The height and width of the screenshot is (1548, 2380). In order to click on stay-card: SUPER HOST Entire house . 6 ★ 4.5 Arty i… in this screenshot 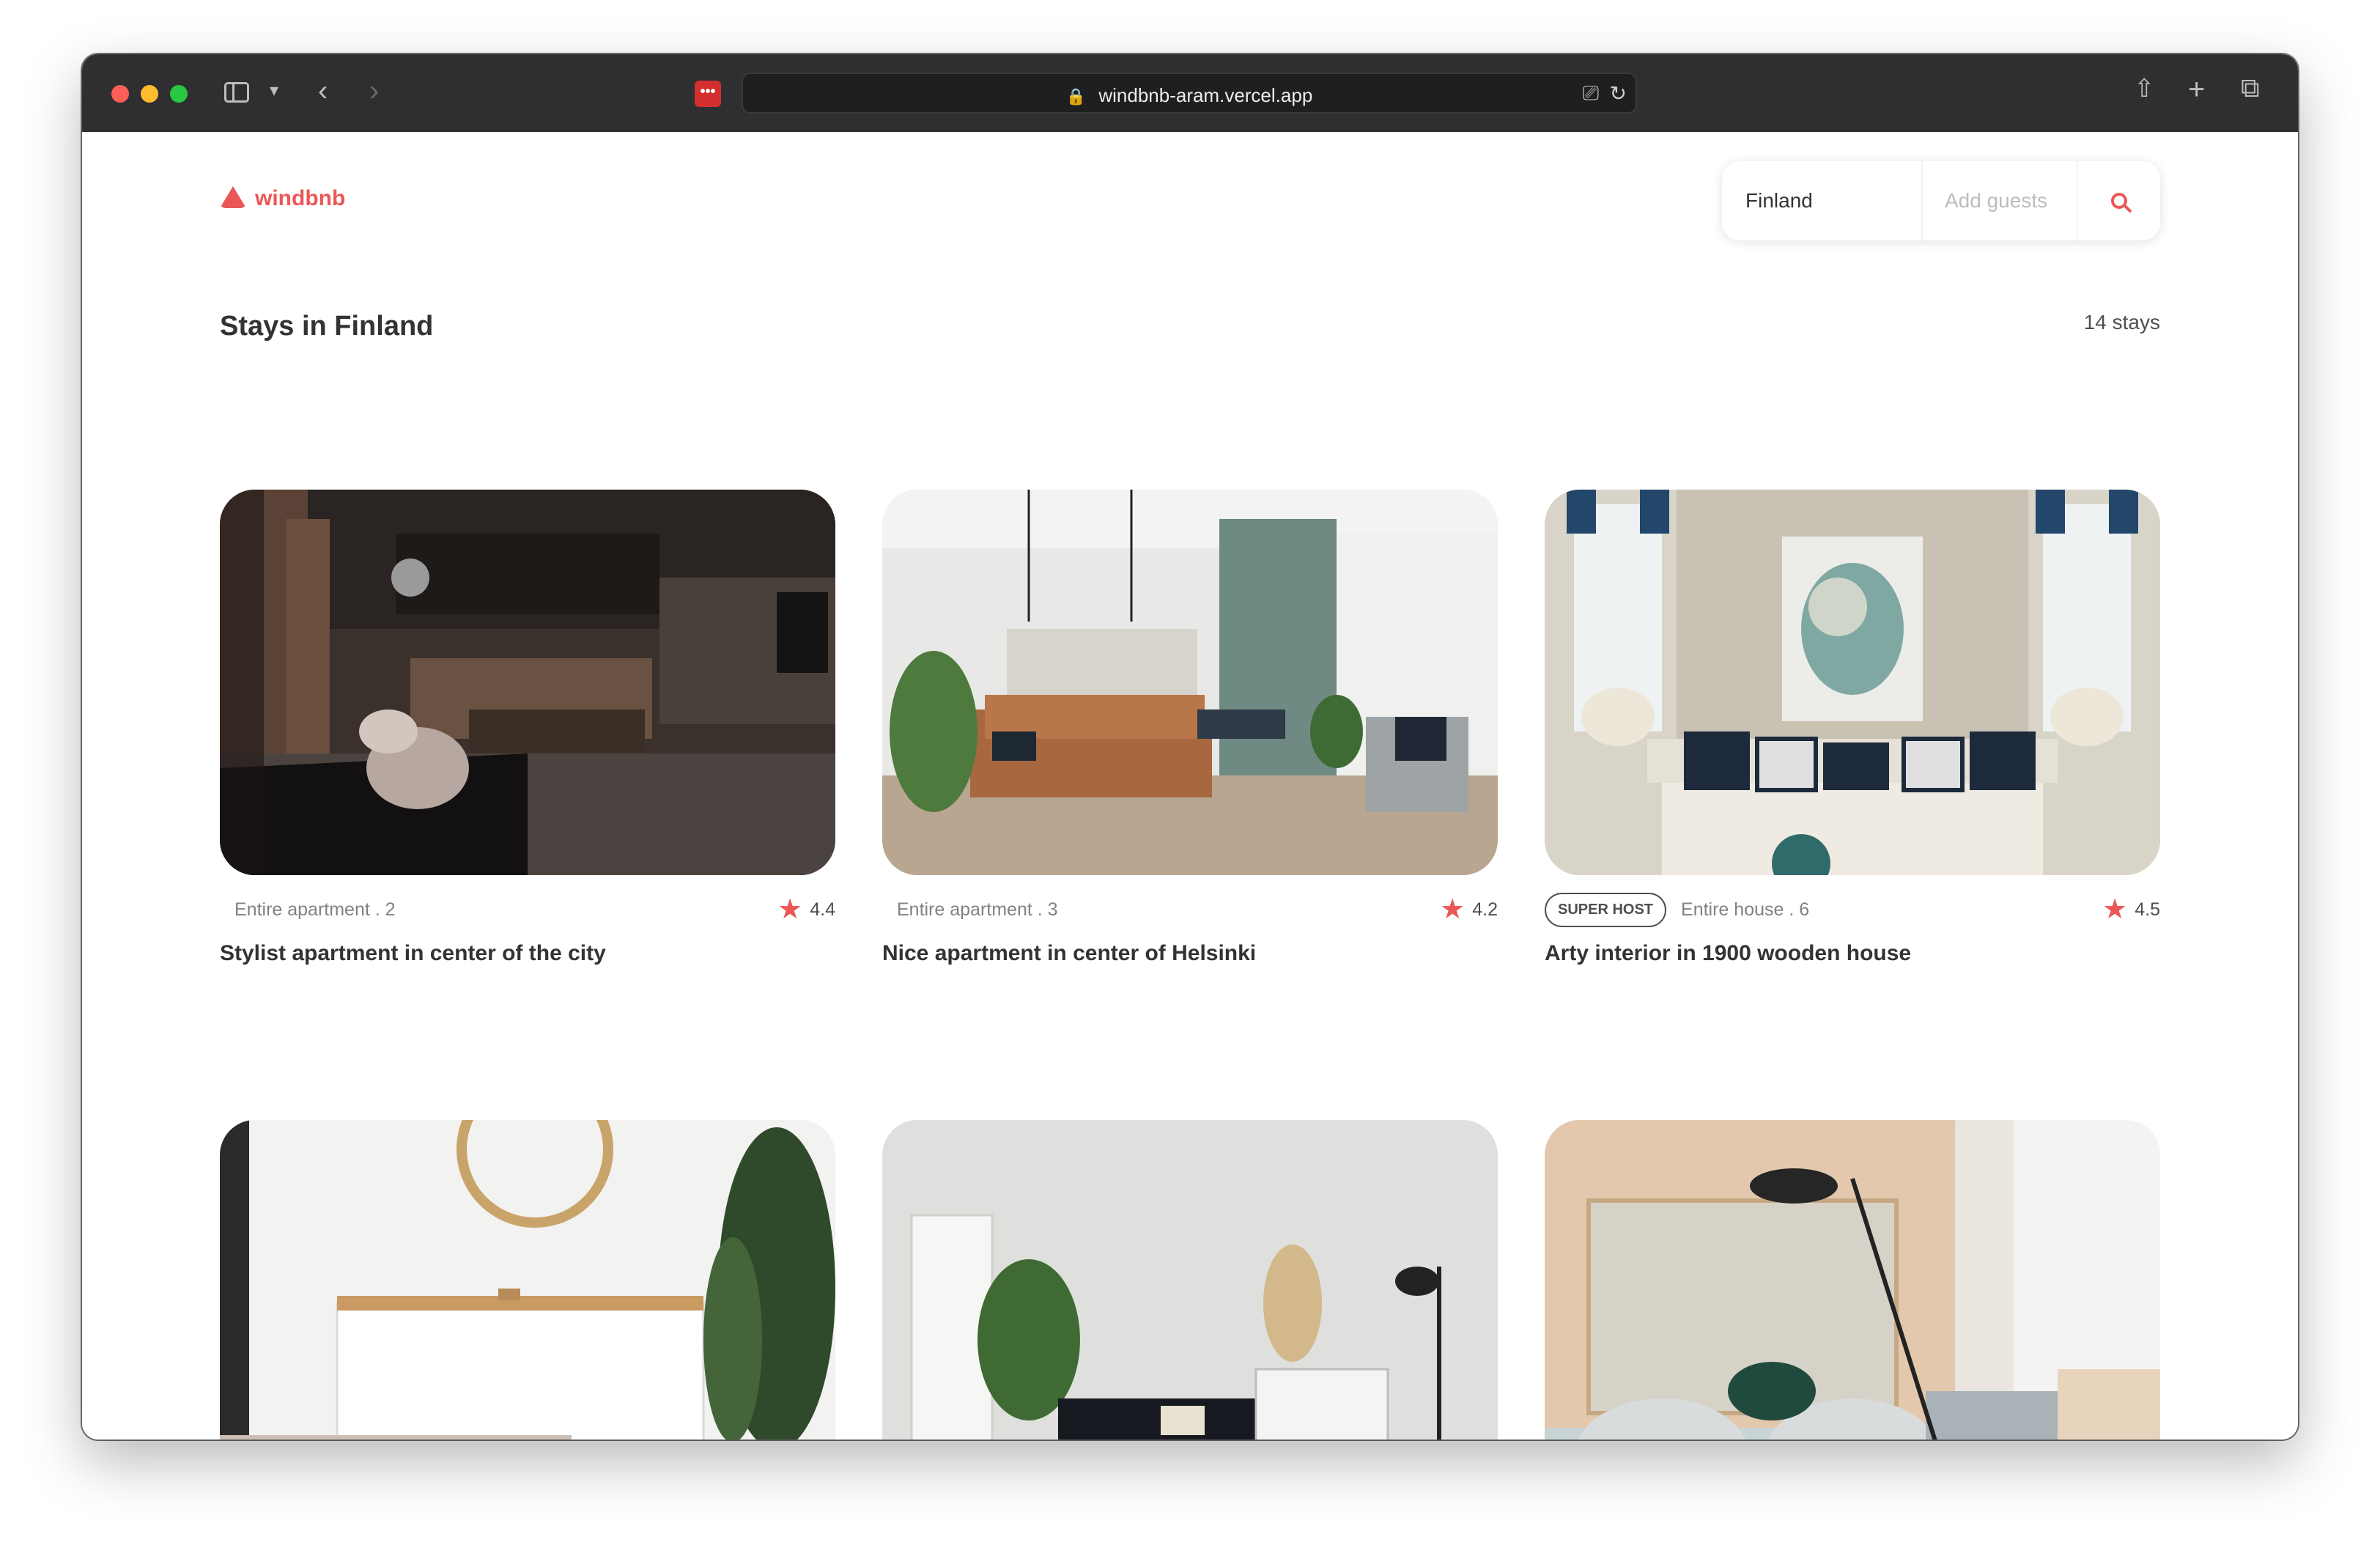, I will do `click(1852, 728)`.